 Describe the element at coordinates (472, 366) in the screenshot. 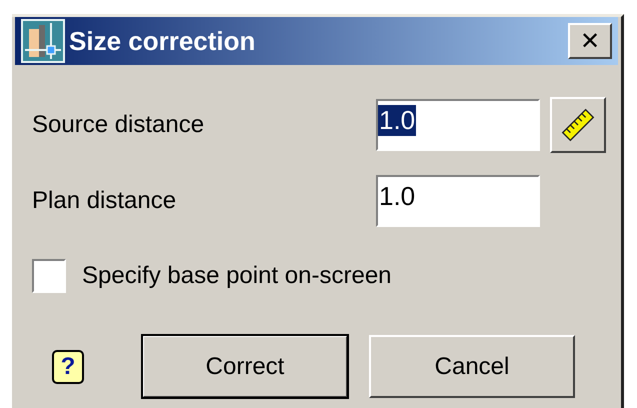

I see `dialog-button: Cancel` at that location.